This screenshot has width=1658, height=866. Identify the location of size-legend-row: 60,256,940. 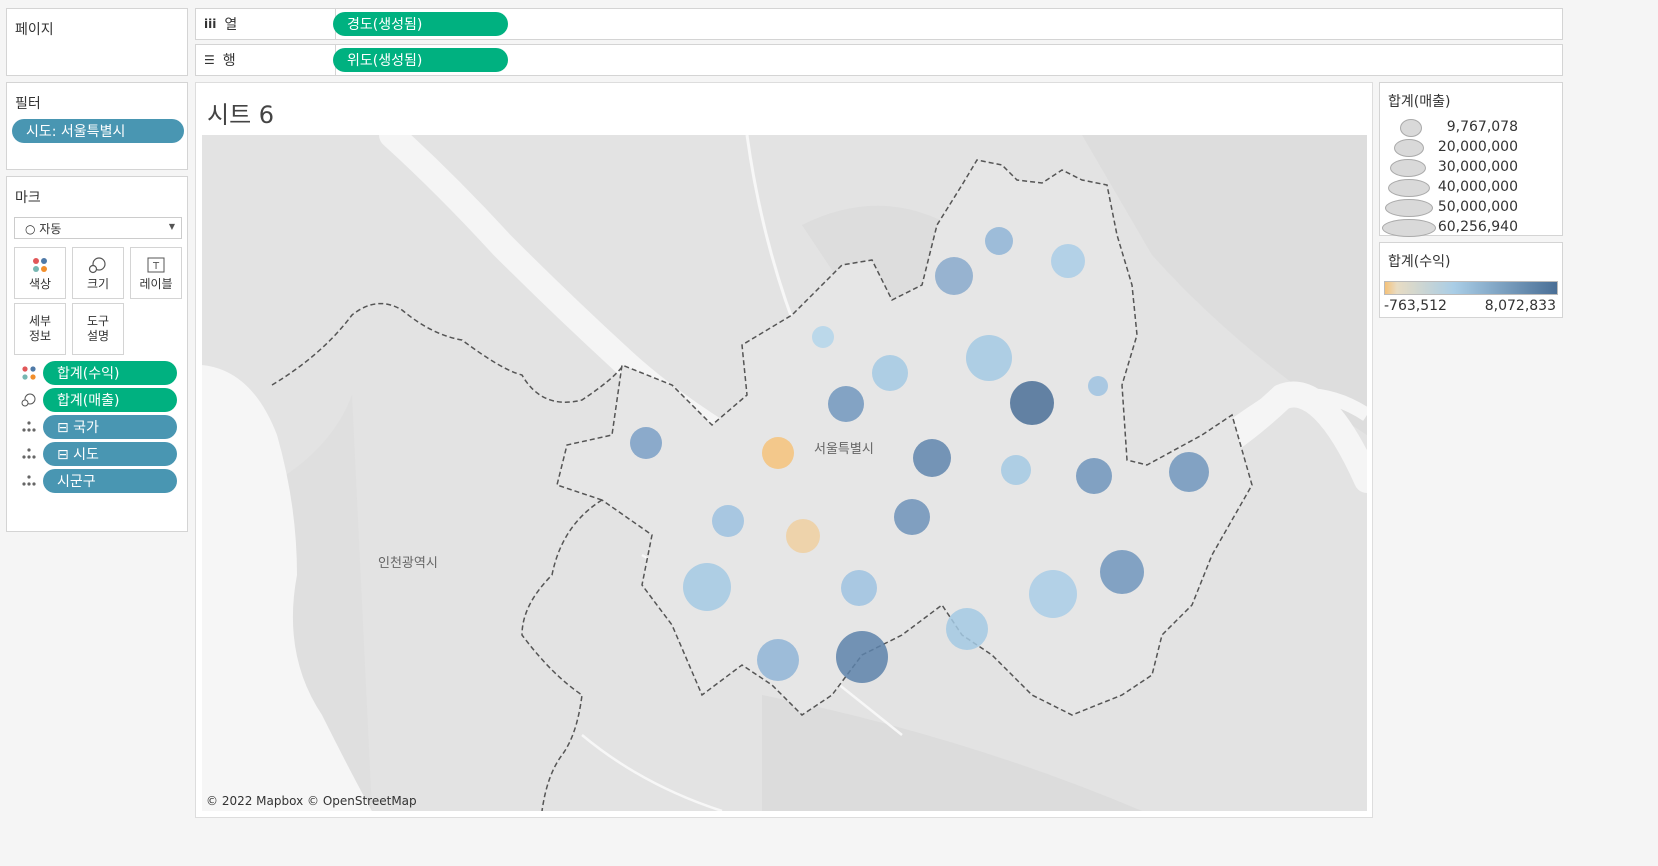
(1470, 227).